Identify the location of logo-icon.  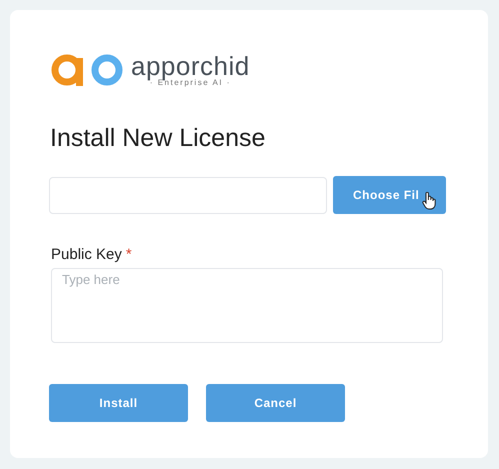
(88, 70).